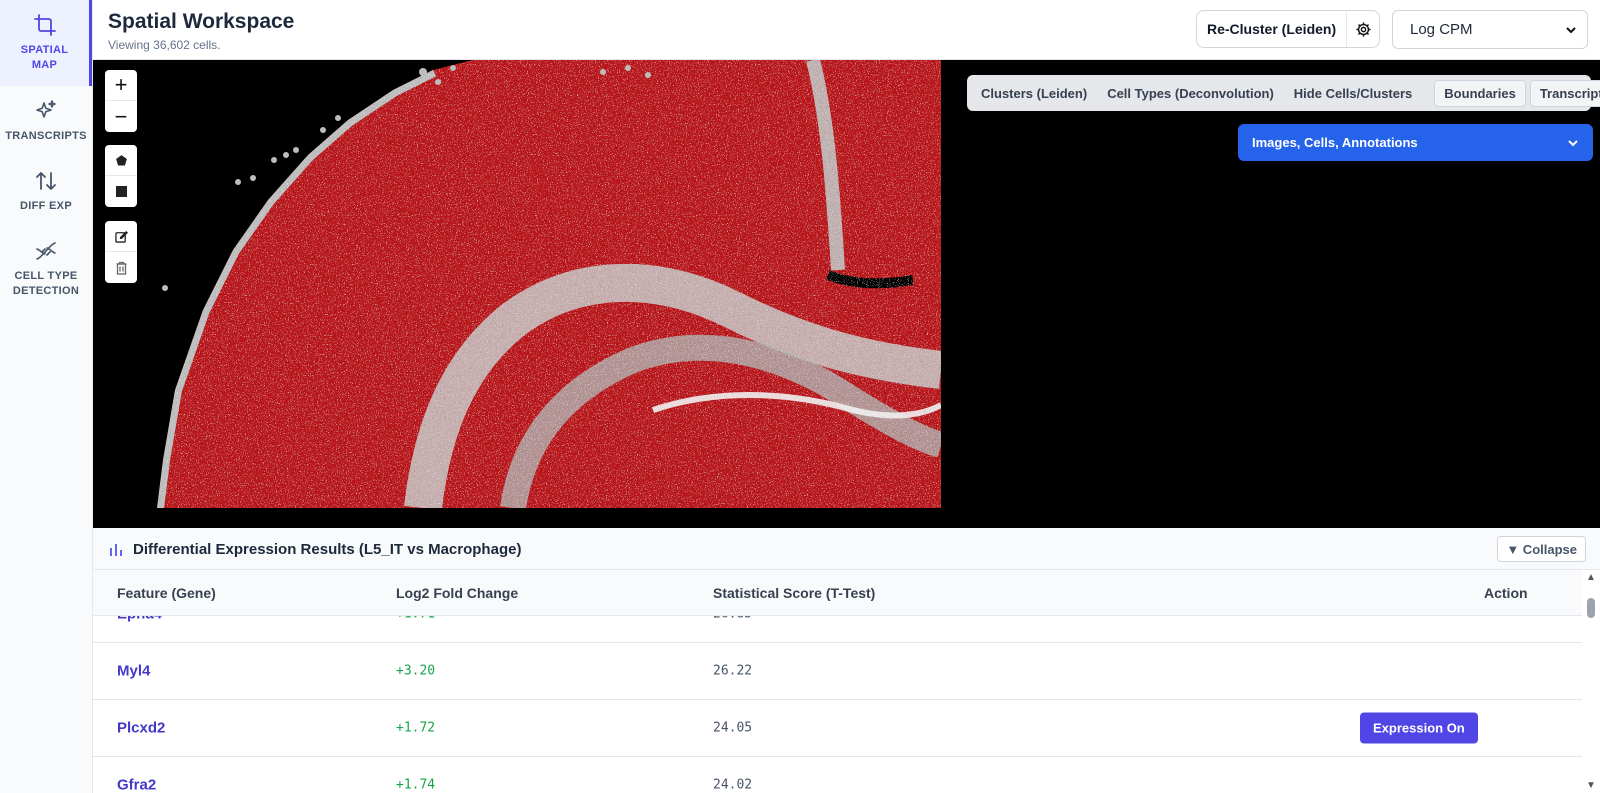 This screenshot has height=793, width=1600. What do you see at coordinates (46, 291) in the screenshot?
I see `sidebar-item-label: DETECTION` at bounding box center [46, 291].